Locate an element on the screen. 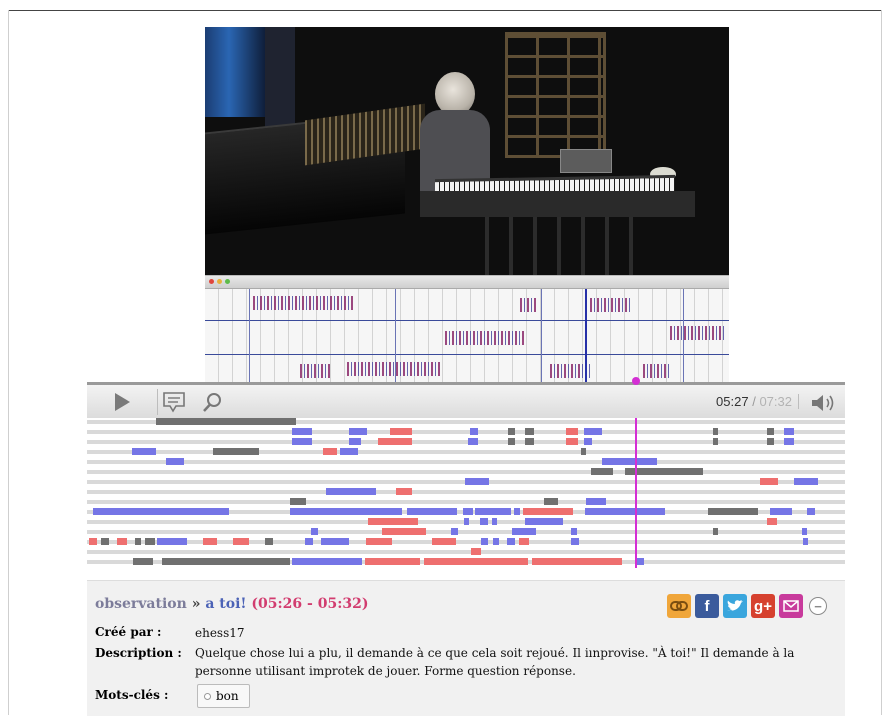 Image resolution: width=890 pixels, height=720 pixels. annotation-category-link: observation is located at coordinates (141, 604).